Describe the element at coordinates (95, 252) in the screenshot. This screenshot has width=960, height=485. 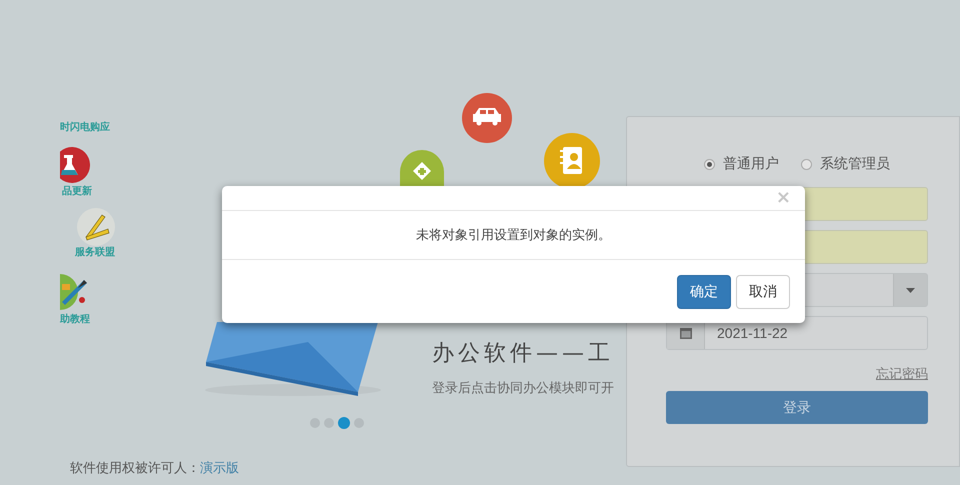
I see `banner-label: 服务联盟` at that location.